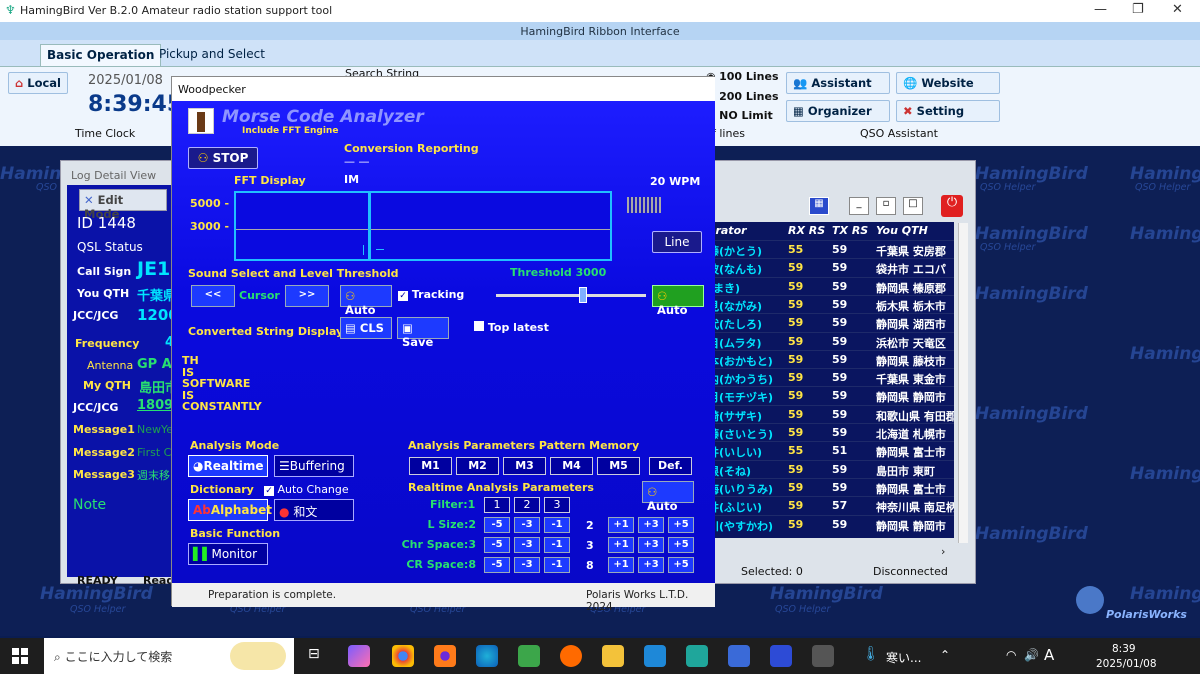  I want to click on table-header: You QTH, so click(915, 230).